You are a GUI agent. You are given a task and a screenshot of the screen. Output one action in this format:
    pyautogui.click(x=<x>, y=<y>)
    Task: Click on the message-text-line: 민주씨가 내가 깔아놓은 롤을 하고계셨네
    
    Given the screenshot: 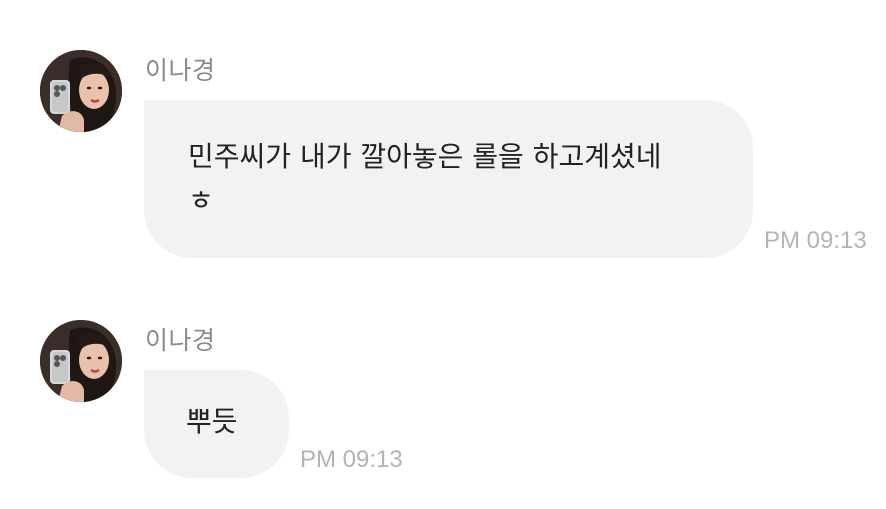 What is the action you would take?
    pyautogui.click(x=425, y=156)
    